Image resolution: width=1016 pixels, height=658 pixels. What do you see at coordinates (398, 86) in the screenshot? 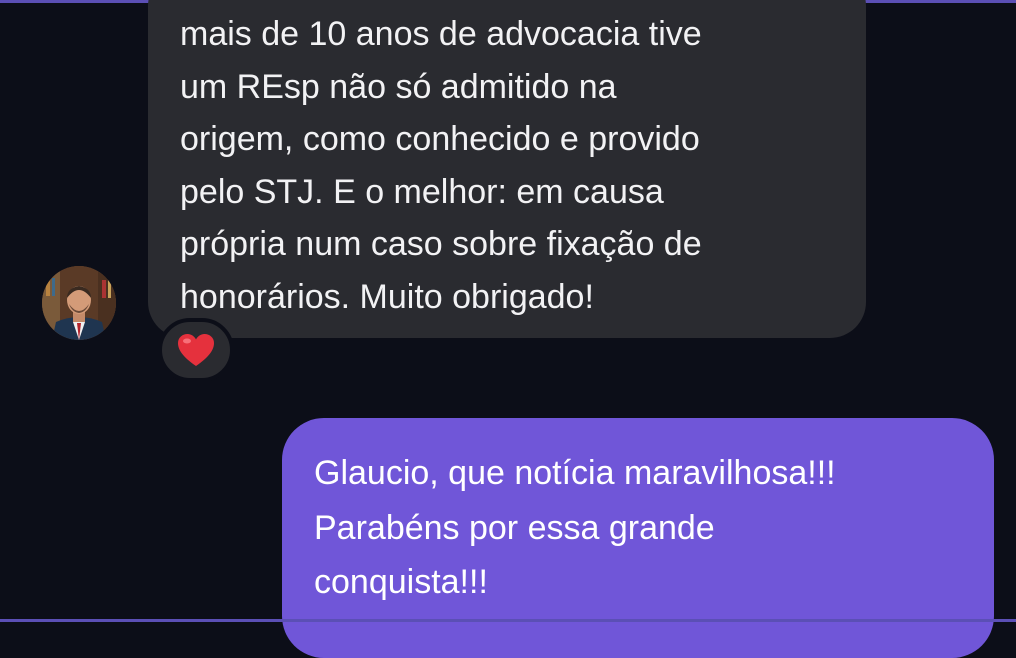
I see `incoming-message-line: um REsp não só admitido na` at bounding box center [398, 86].